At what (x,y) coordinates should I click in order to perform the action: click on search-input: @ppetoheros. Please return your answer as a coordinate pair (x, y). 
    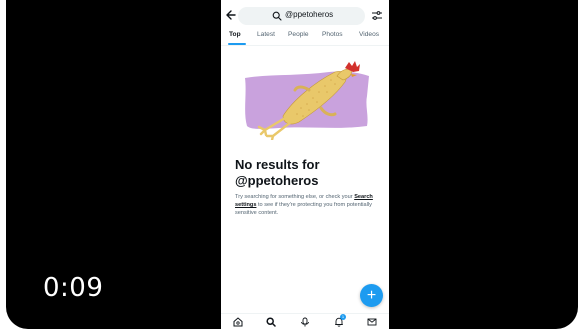
    Looking at the image, I should click on (301, 16).